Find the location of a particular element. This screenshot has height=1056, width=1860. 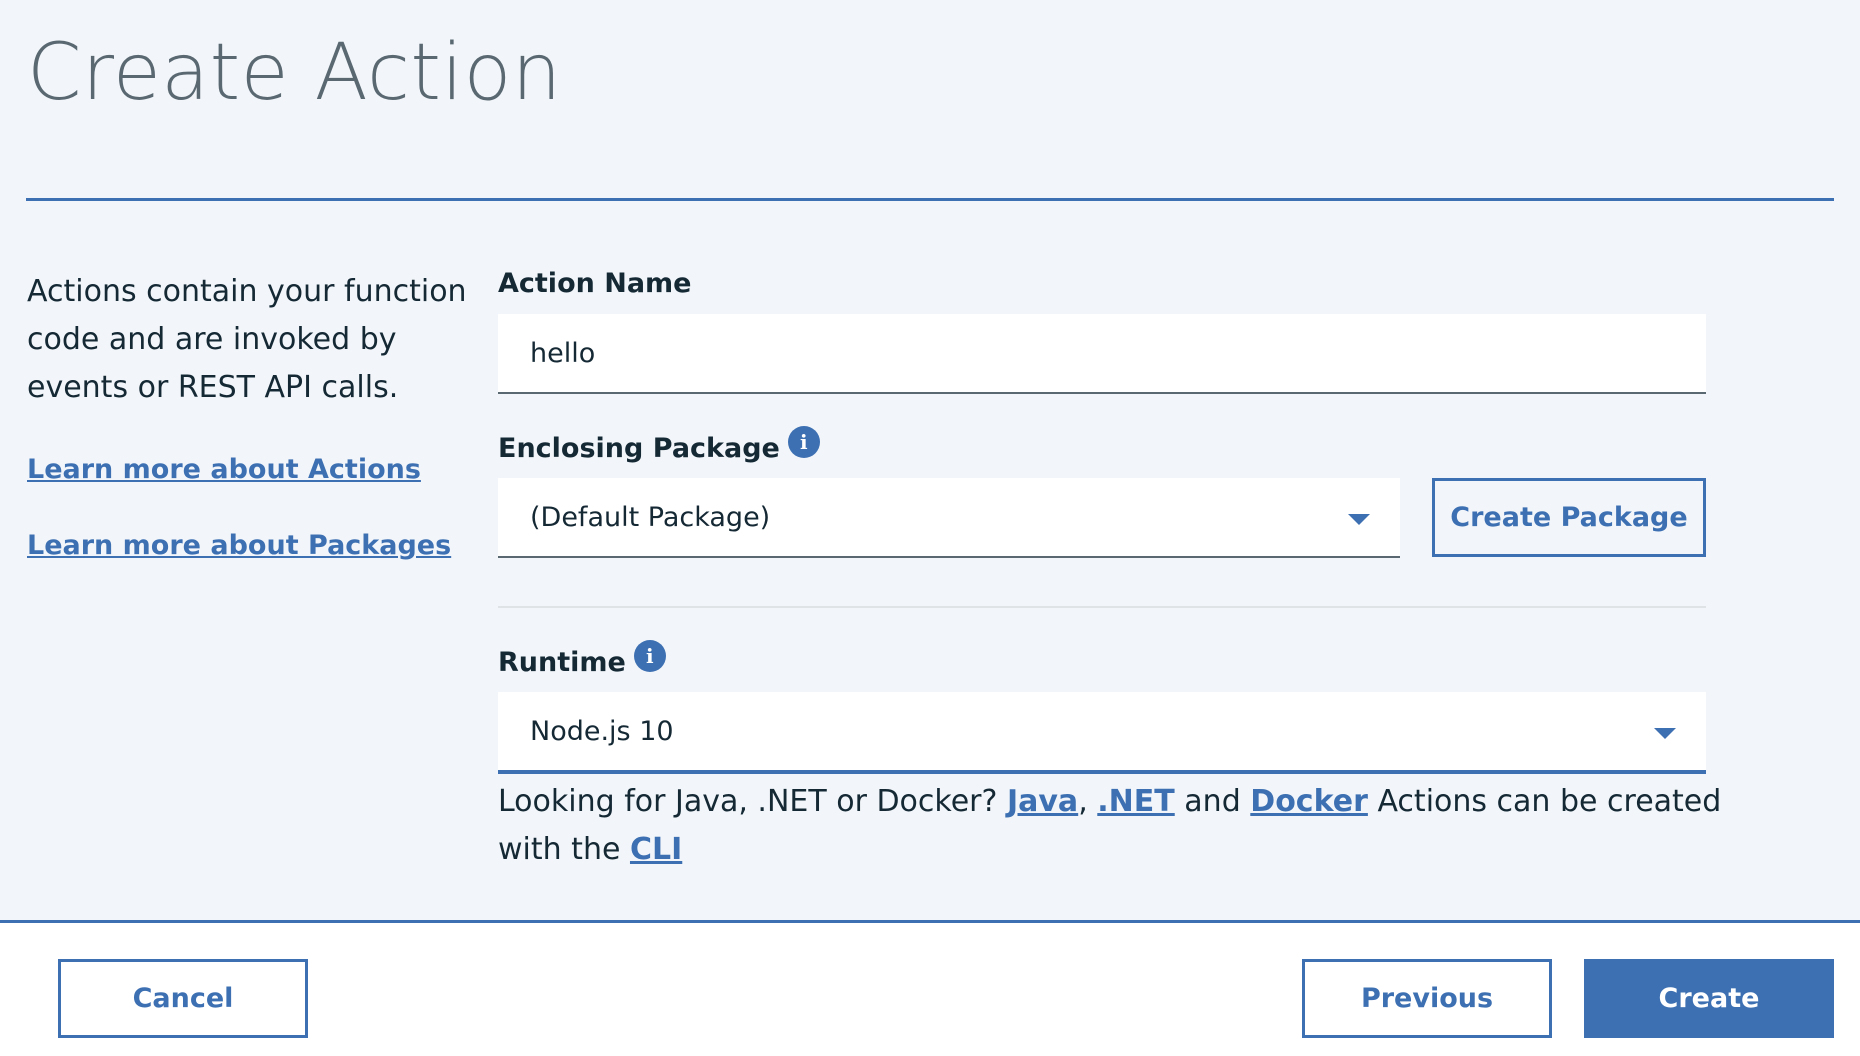

cancel-button: Cancel is located at coordinates (183, 998).